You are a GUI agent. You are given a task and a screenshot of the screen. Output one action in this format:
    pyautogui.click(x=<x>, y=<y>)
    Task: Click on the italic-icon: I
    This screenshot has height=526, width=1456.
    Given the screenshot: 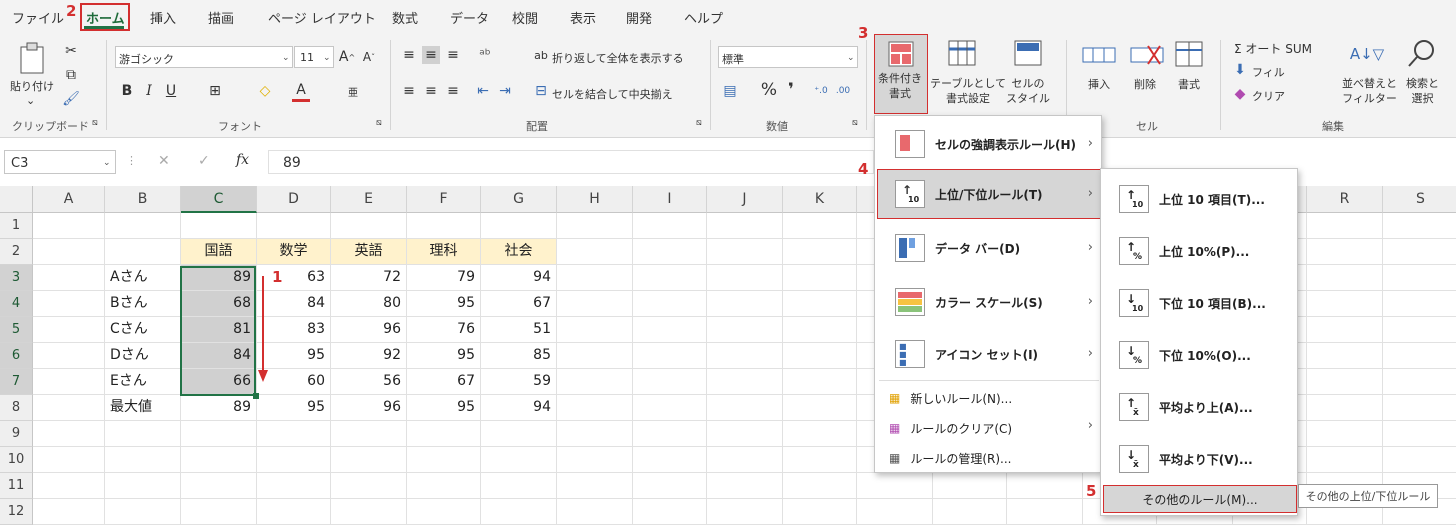 What is the action you would take?
    pyautogui.click(x=149, y=91)
    